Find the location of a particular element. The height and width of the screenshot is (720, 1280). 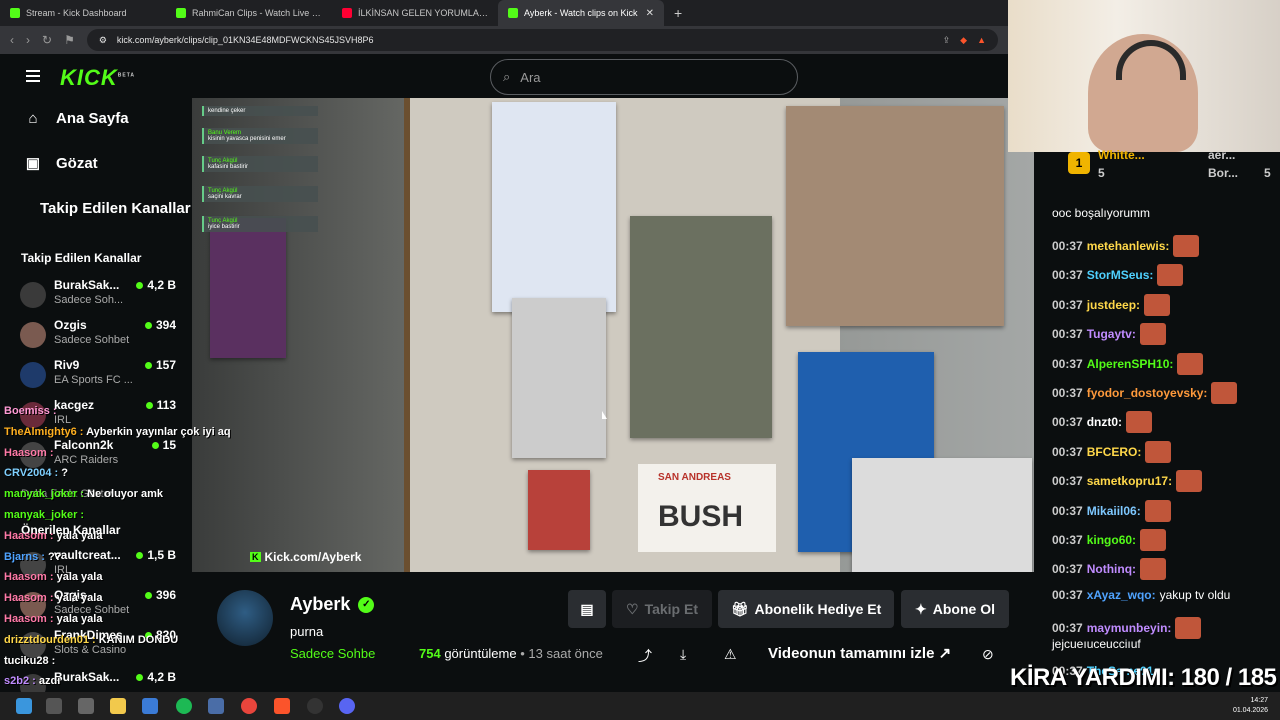

tab-kick-dashboard: Stream - Kick Dashboard is located at coordinates (83, 13).